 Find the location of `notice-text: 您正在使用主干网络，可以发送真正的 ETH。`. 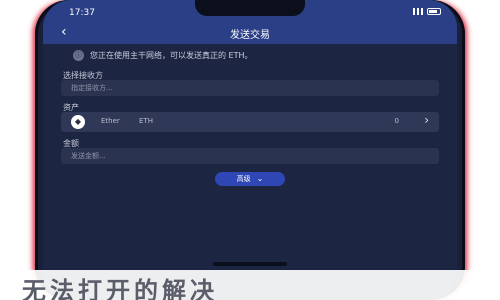

notice-text: 您正在使用主干网络，可以发送真正的 ETH。 is located at coordinates (171, 55).